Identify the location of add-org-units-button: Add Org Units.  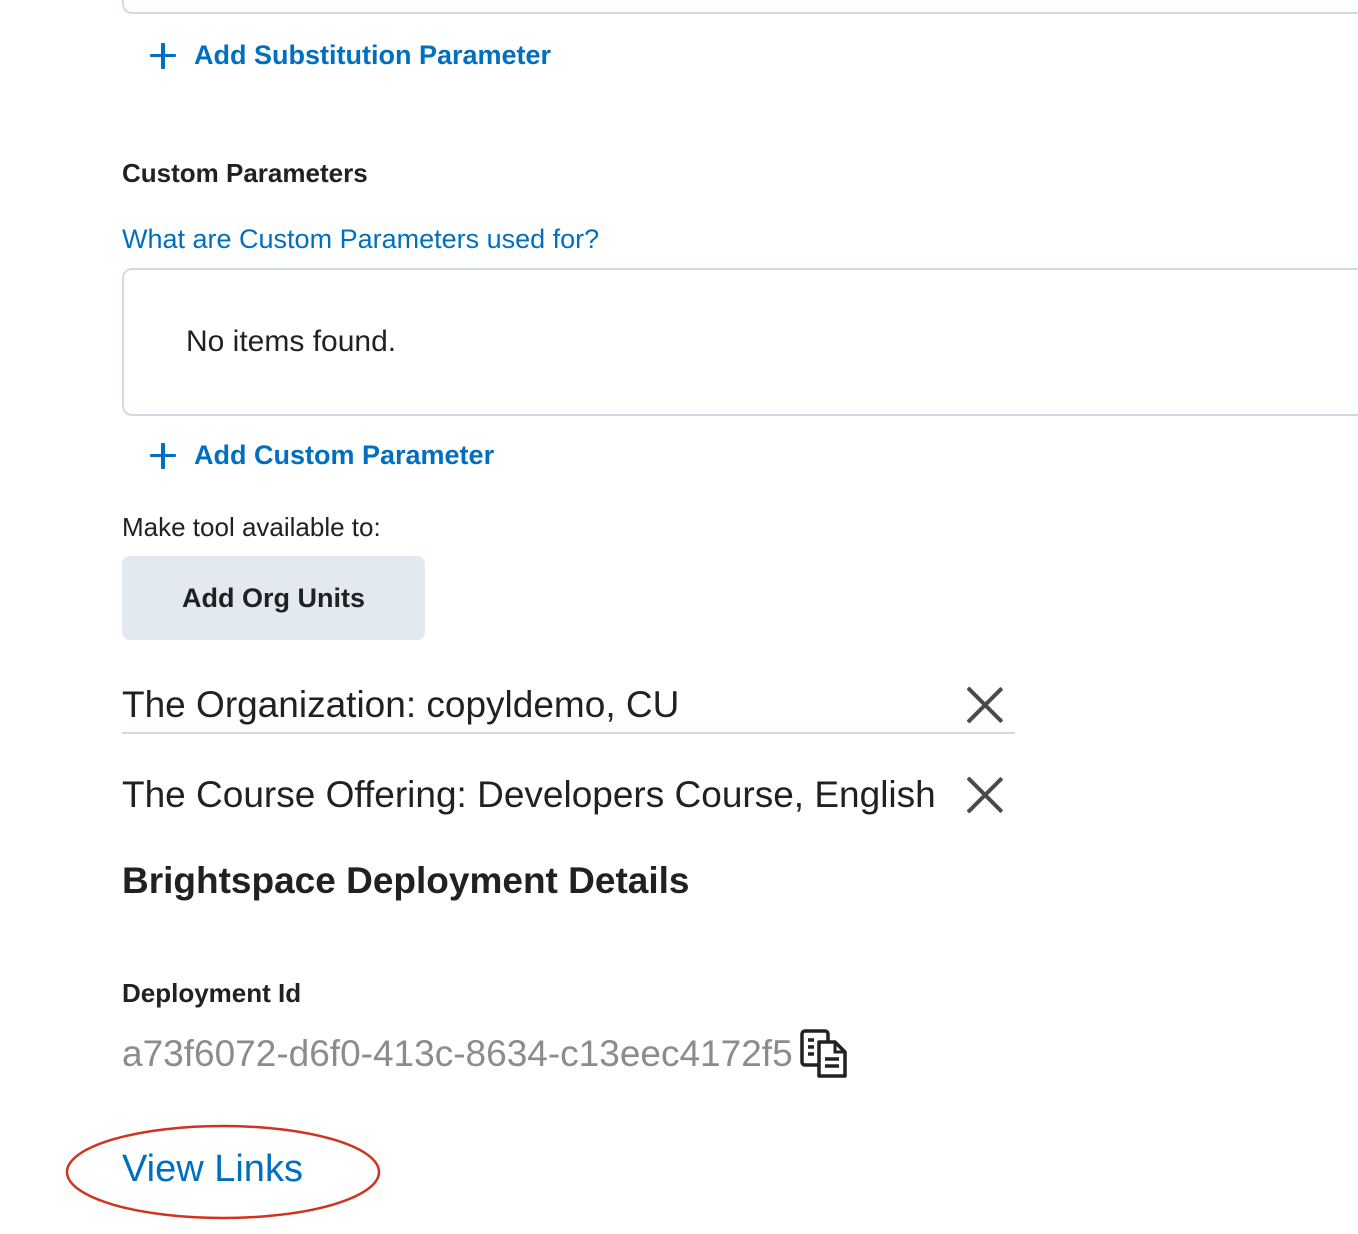
(273, 598).